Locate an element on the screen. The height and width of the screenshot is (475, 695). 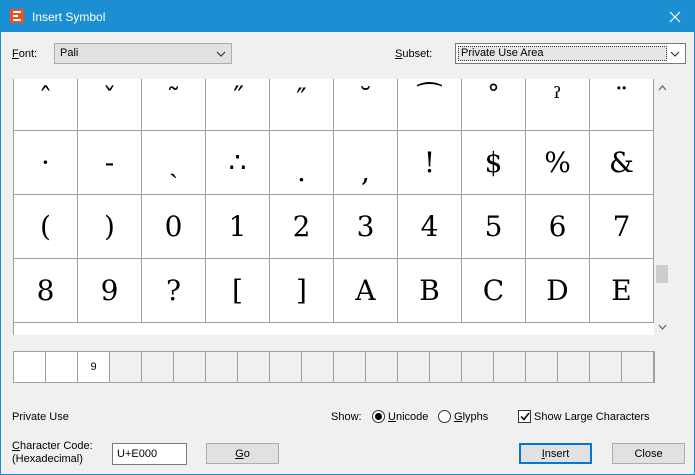
symbol-cell: 4 is located at coordinates (430, 227).